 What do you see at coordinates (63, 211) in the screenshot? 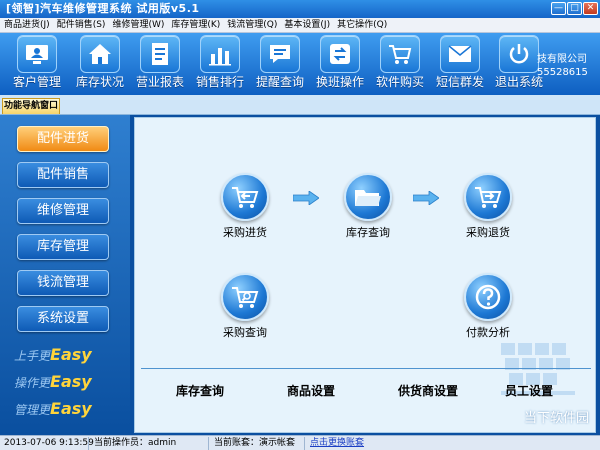
I see `sidebar-item-repair: 维修管理` at bounding box center [63, 211].